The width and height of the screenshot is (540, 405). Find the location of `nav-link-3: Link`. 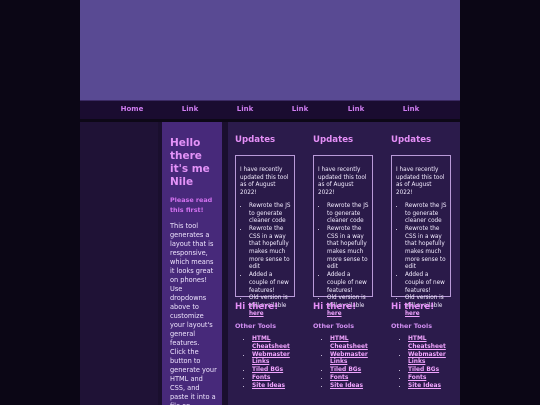

nav-link-3: Link is located at coordinates (245, 109).